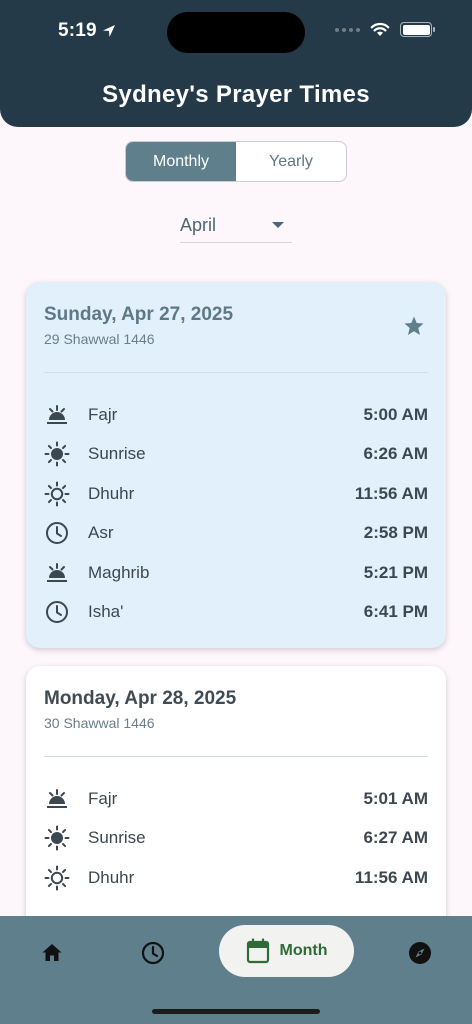 The height and width of the screenshot is (1024, 472). Describe the element at coordinates (395, 611) in the screenshot. I see `prayer-time: 6:41 PM` at that location.